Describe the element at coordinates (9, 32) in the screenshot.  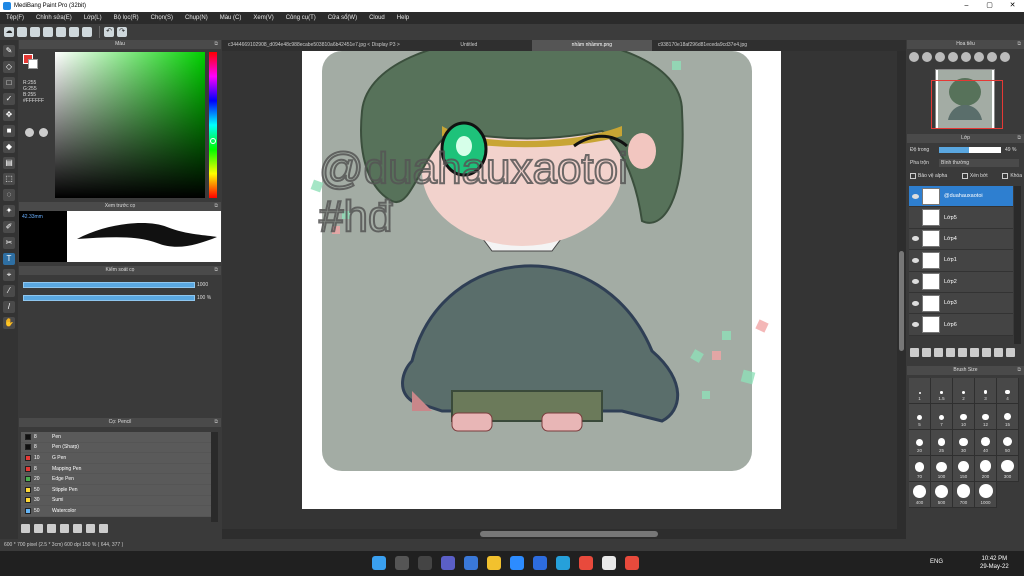
I see `cloud-icon: ☁` at that location.